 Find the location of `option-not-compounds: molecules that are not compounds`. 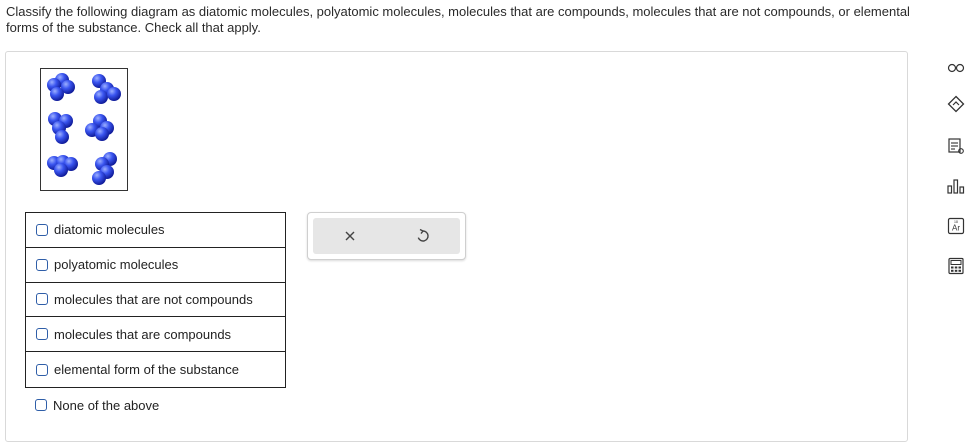

option-not-compounds: molecules that are not compounds is located at coordinates (155, 300).